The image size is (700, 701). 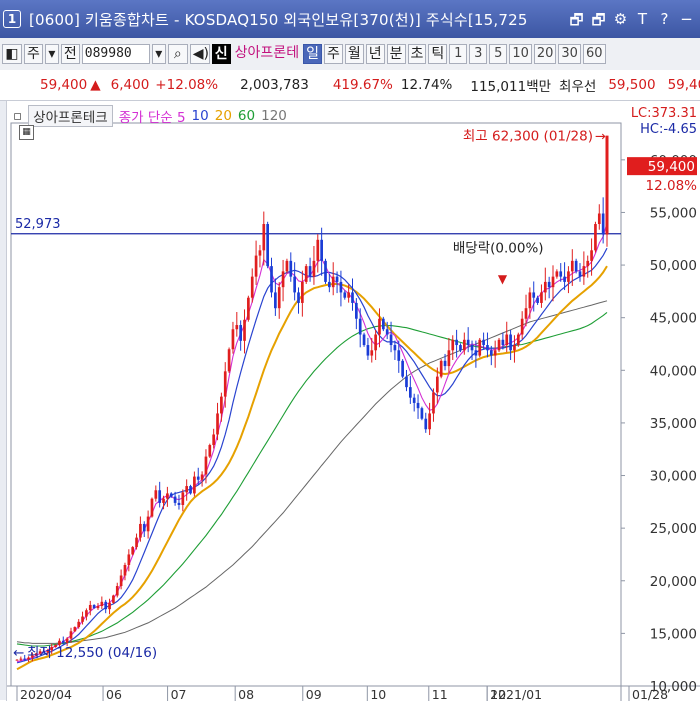 What do you see at coordinates (354, 54) in the screenshot?
I see `period-month: 월` at bounding box center [354, 54].